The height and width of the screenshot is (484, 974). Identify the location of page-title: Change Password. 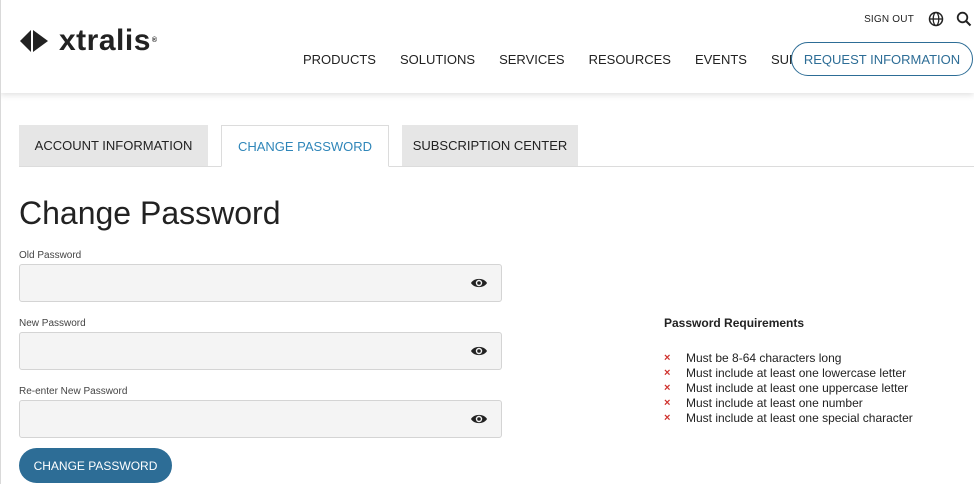
(150, 213).